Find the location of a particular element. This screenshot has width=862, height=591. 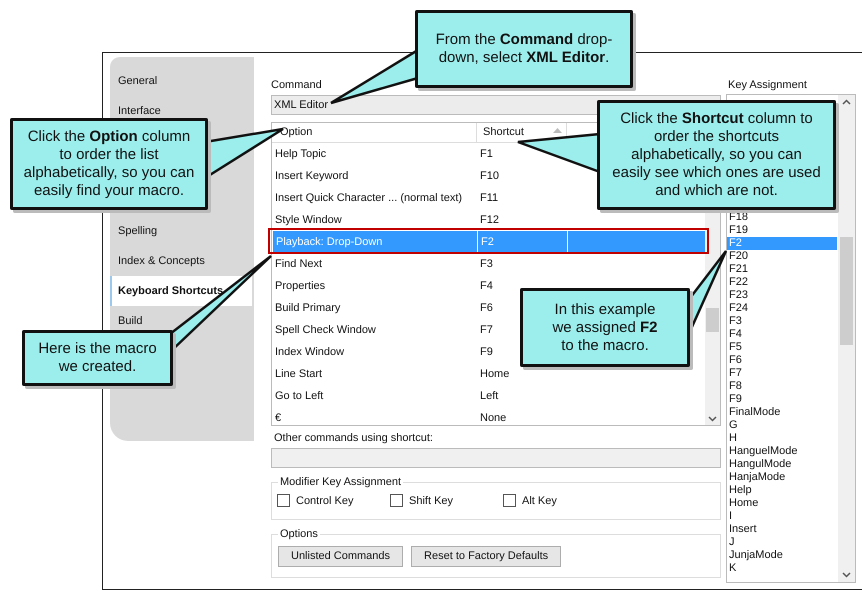

scrollbar is located at coordinates (846, 338).